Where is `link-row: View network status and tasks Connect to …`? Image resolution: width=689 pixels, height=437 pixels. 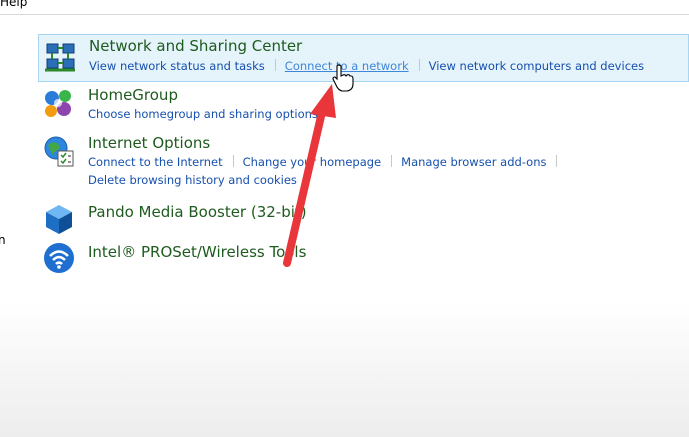
link-row: View network status and tasks Connect to … is located at coordinates (366, 66).